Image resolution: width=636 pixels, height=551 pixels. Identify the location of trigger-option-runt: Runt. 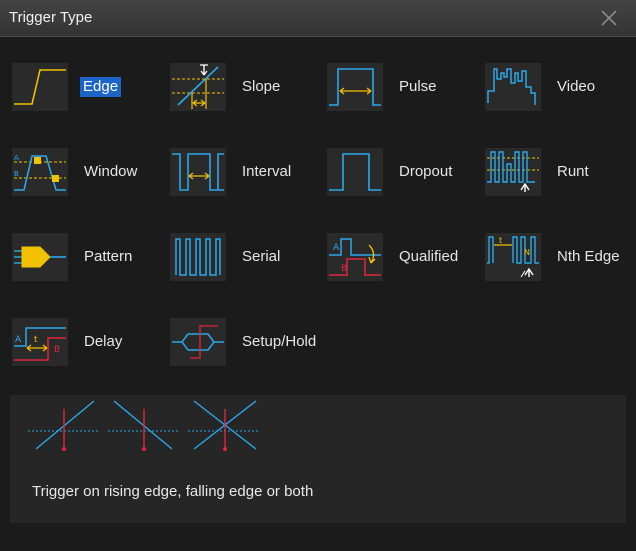
(545, 172).